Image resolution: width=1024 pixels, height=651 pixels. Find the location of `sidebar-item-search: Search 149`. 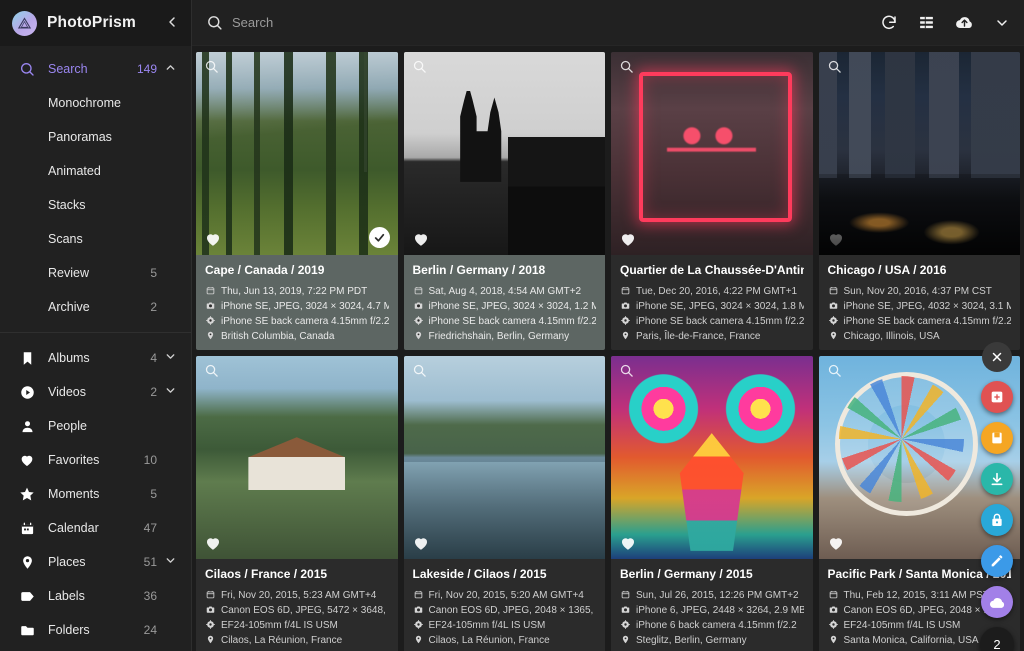

sidebar-item-search: Search 149 is located at coordinates (95, 69).